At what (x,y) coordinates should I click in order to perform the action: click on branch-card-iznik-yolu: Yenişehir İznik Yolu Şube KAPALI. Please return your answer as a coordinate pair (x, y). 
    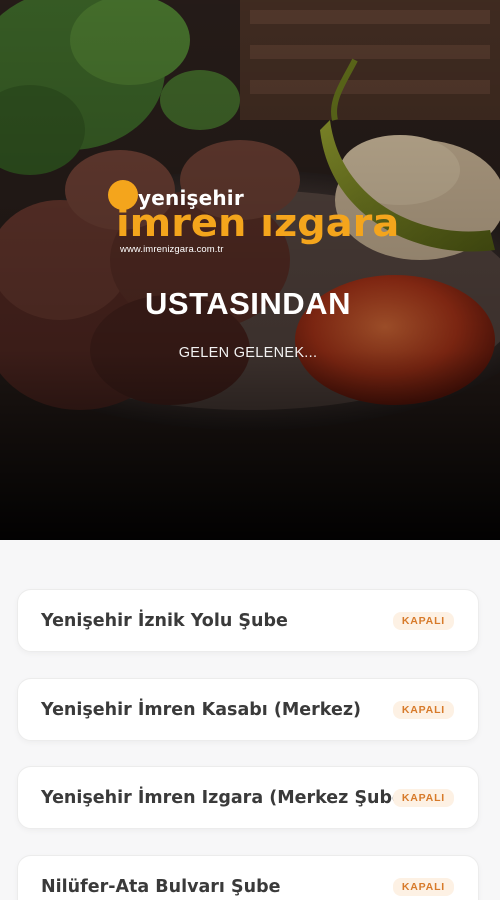
    Looking at the image, I should click on (248, 620).